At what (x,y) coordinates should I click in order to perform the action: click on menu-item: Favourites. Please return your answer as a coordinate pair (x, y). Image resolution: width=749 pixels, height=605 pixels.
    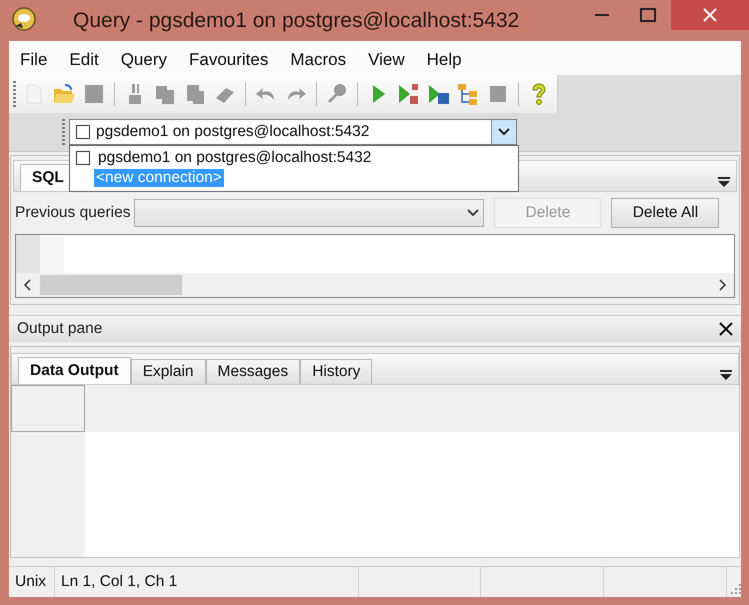
    Looking at the image, I should click on (229, 60).